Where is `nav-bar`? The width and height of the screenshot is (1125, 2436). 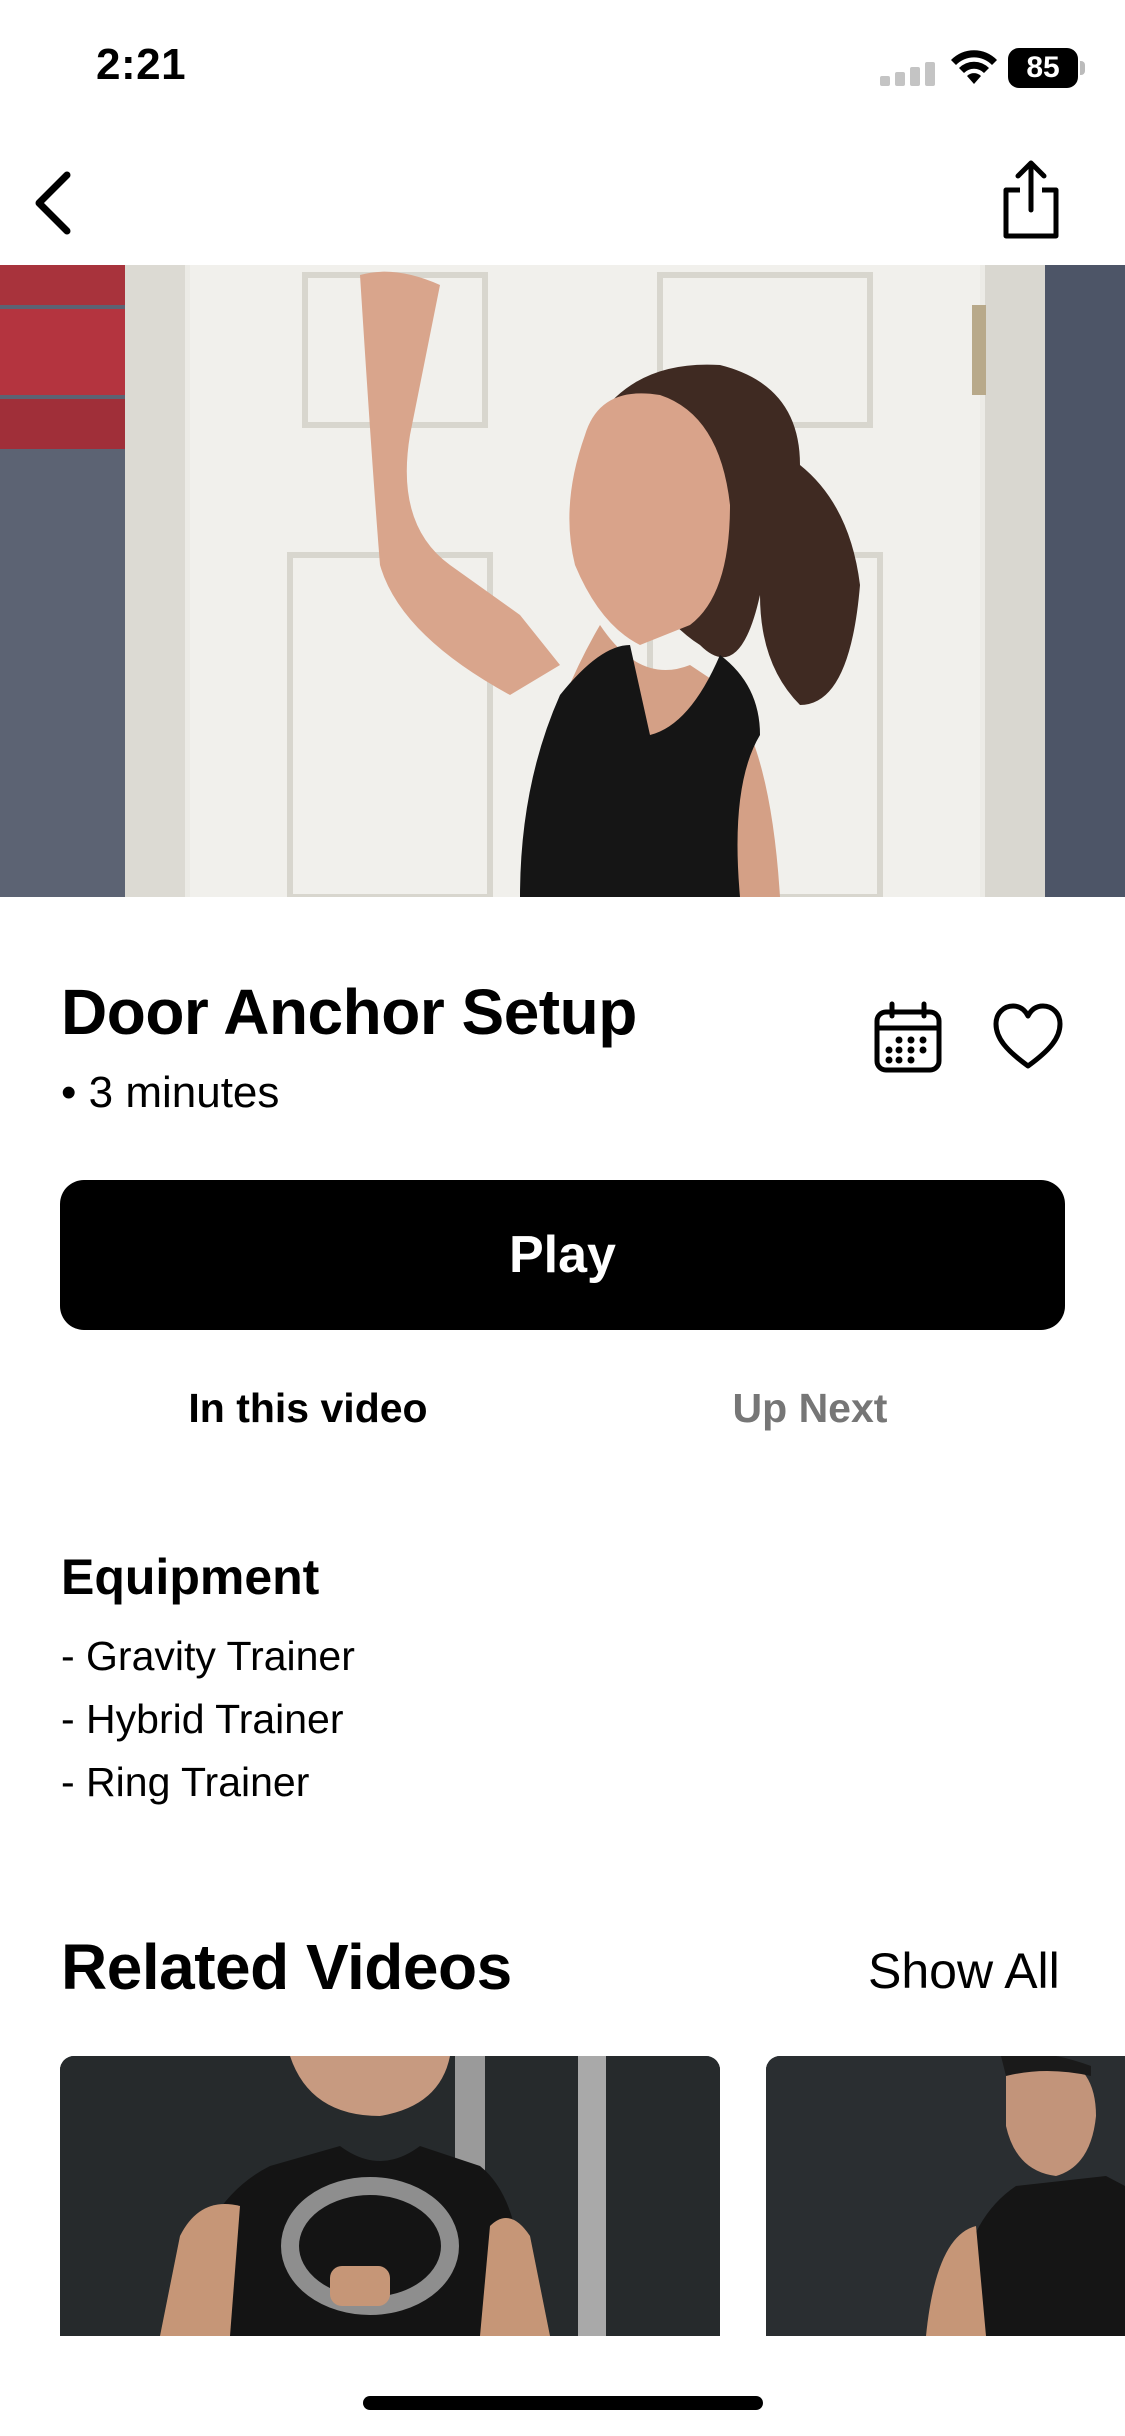
nav-bar is located at coordinates (562, 200).